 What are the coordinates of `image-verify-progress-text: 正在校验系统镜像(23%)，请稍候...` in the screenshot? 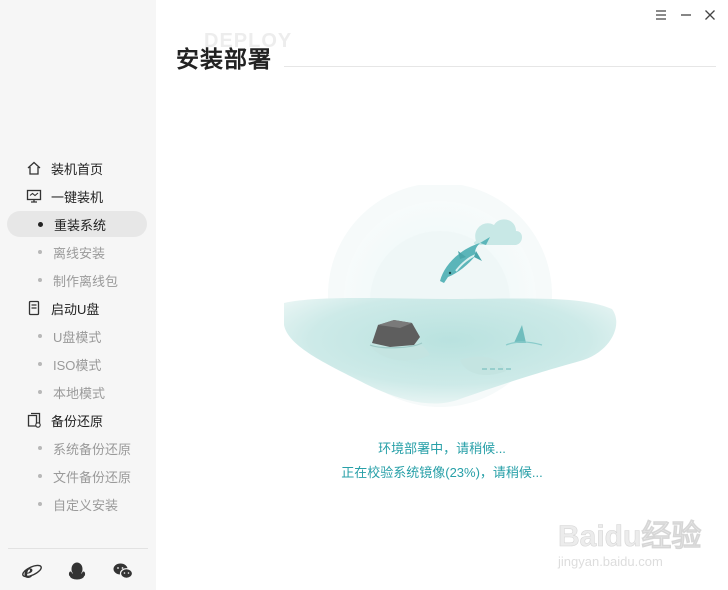 It's located at (442, 472).